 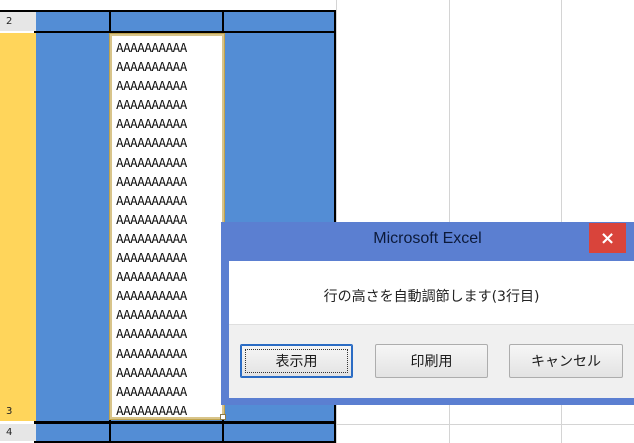 I want to click on focus-rectangle, so click(x=296, y=361).